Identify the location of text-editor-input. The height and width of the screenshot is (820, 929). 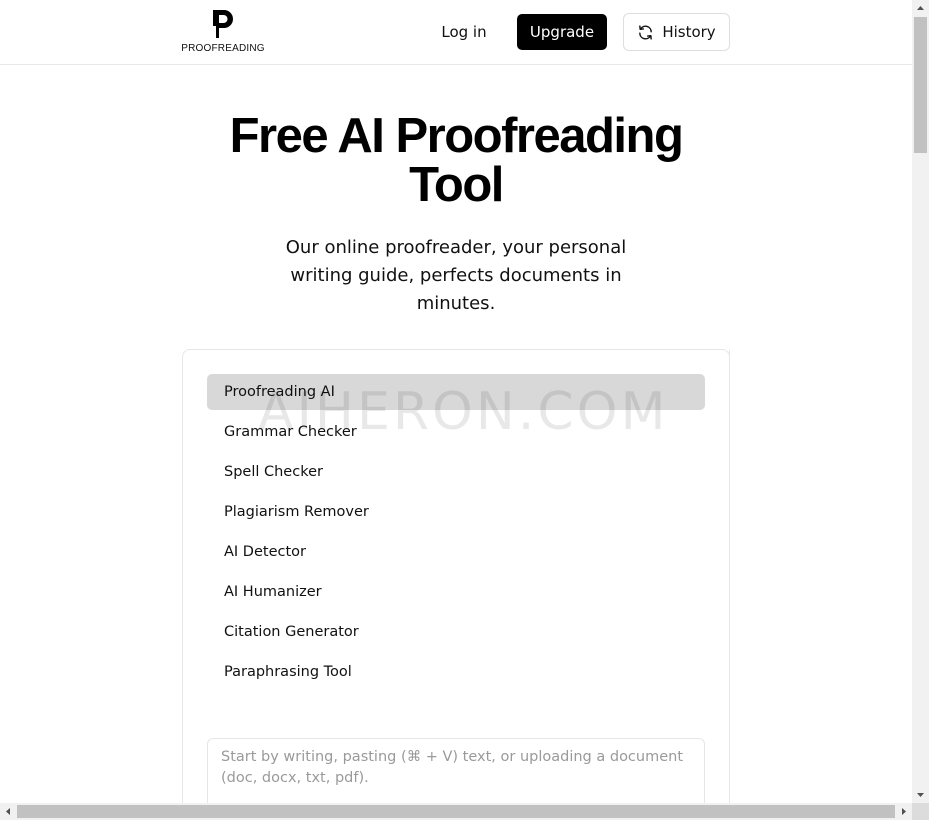
(456, 770).